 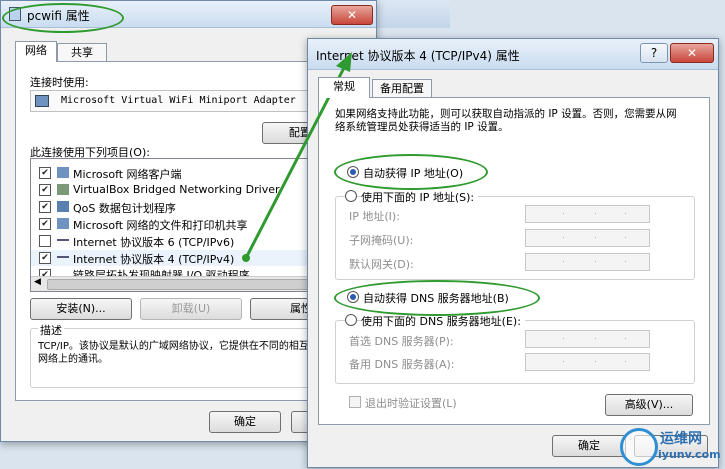 I want to click on manual-ip-label: 使用下面的 IP 地址(S):, so click(x=420, y=197).